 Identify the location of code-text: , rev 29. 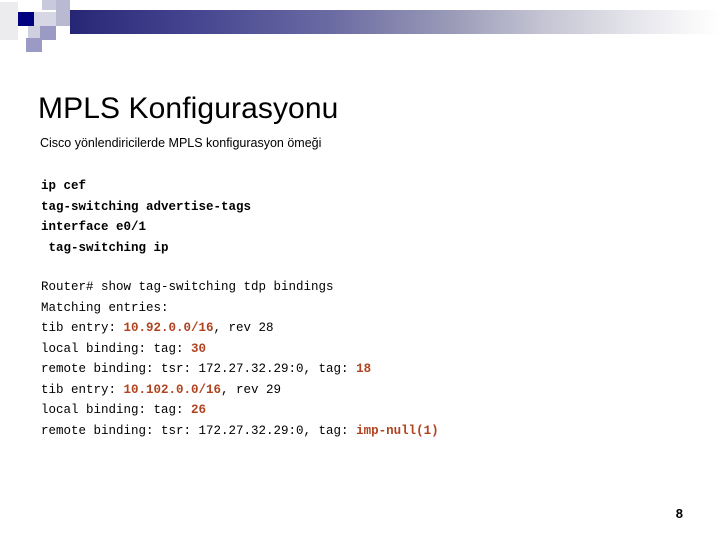
(251, 389).